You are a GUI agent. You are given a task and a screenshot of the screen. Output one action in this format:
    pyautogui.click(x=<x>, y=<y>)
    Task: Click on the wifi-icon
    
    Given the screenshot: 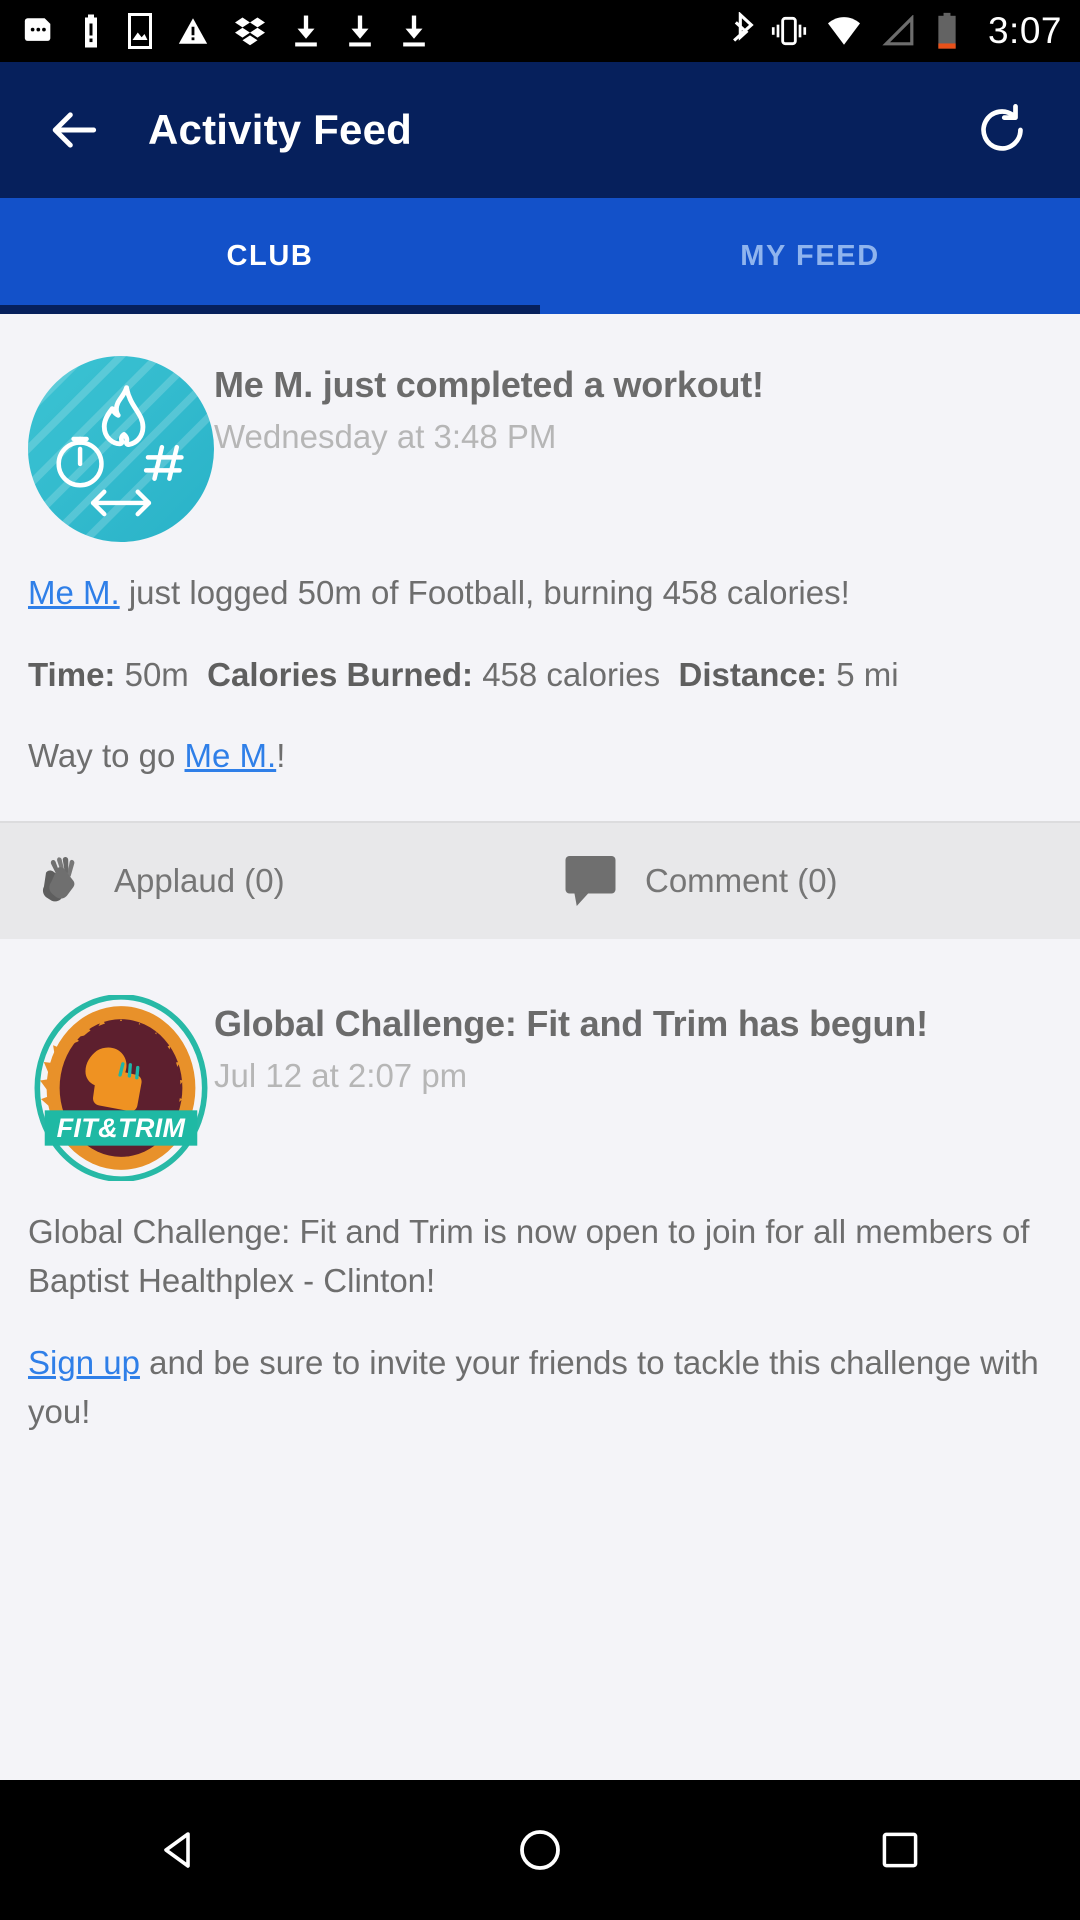 What is the action you would take?
    pyautogui.click(x=843, y=31)
    